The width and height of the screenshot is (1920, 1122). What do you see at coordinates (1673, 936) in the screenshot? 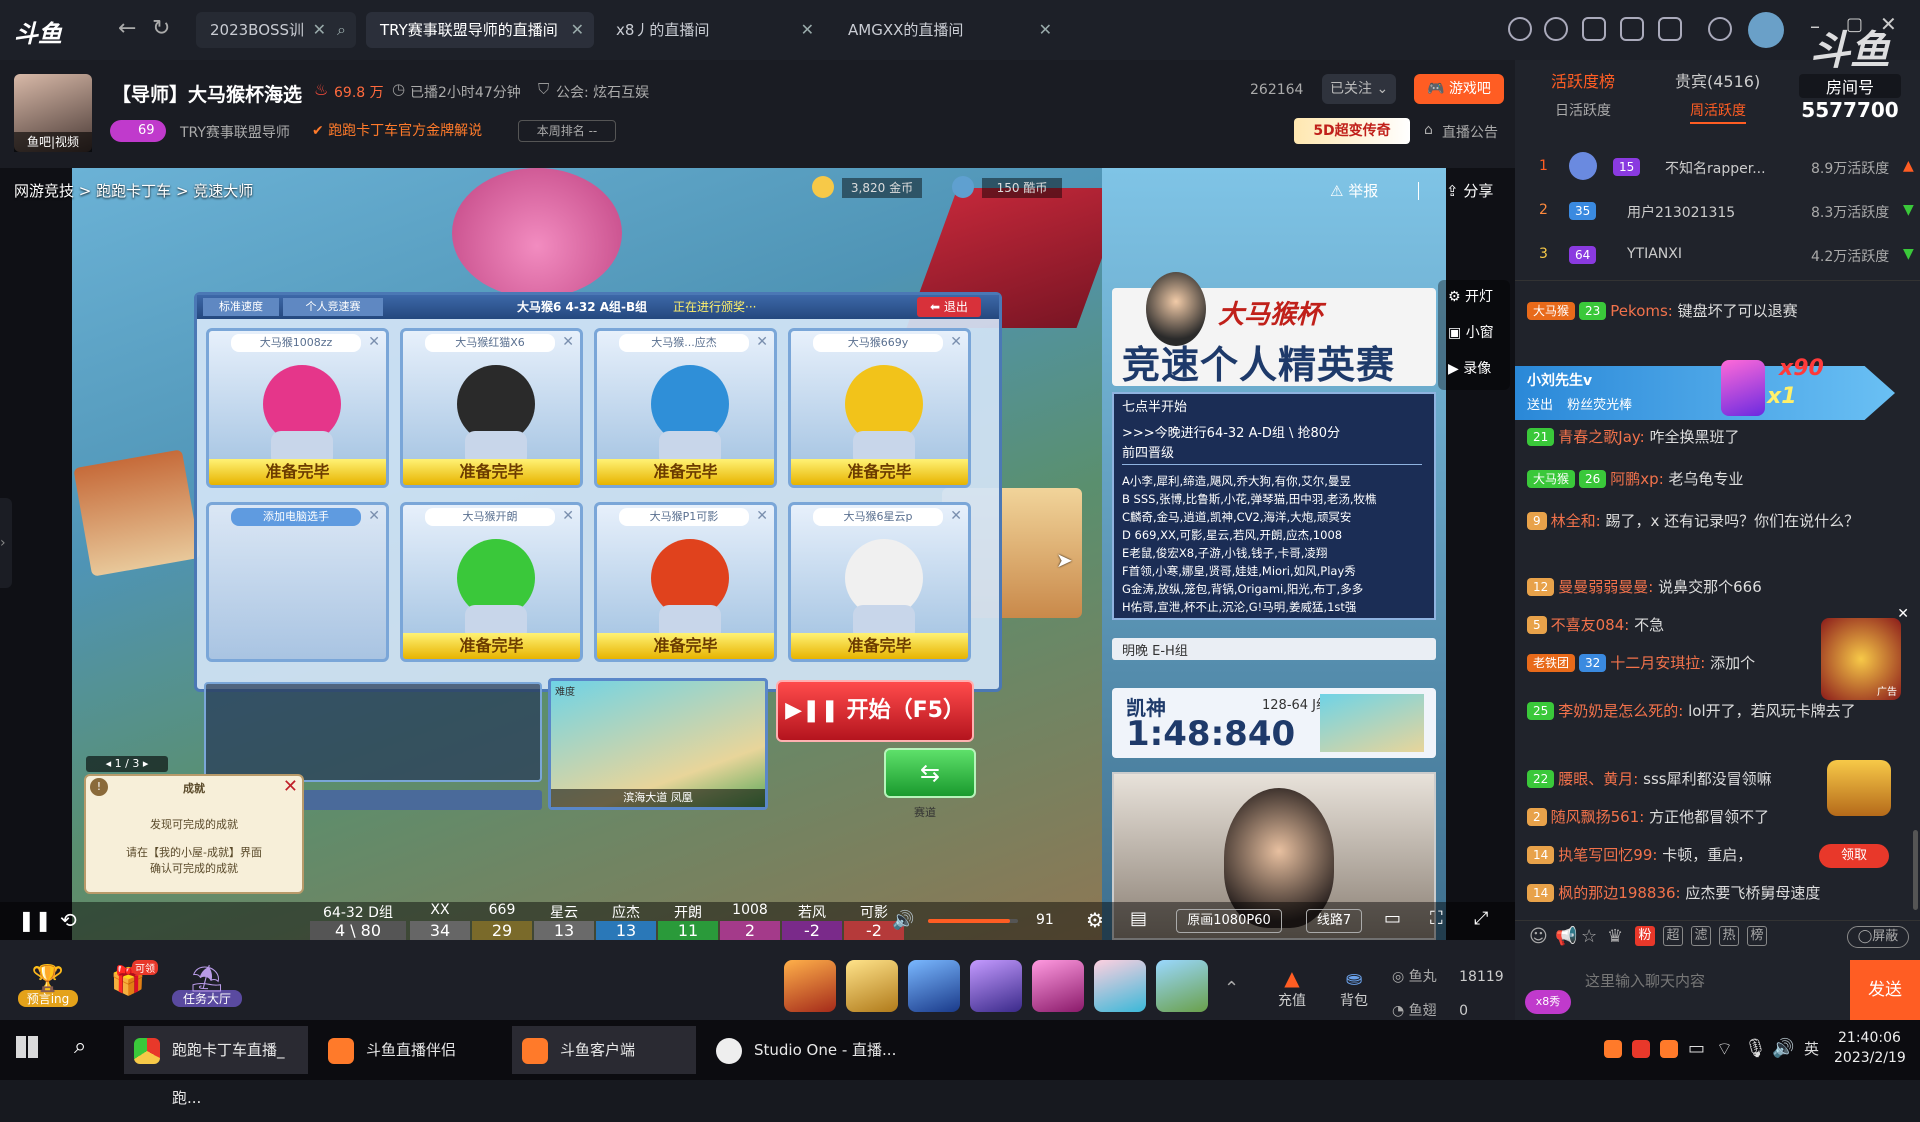
I see `filter-super: 超` at bounding box center [1673, 936].